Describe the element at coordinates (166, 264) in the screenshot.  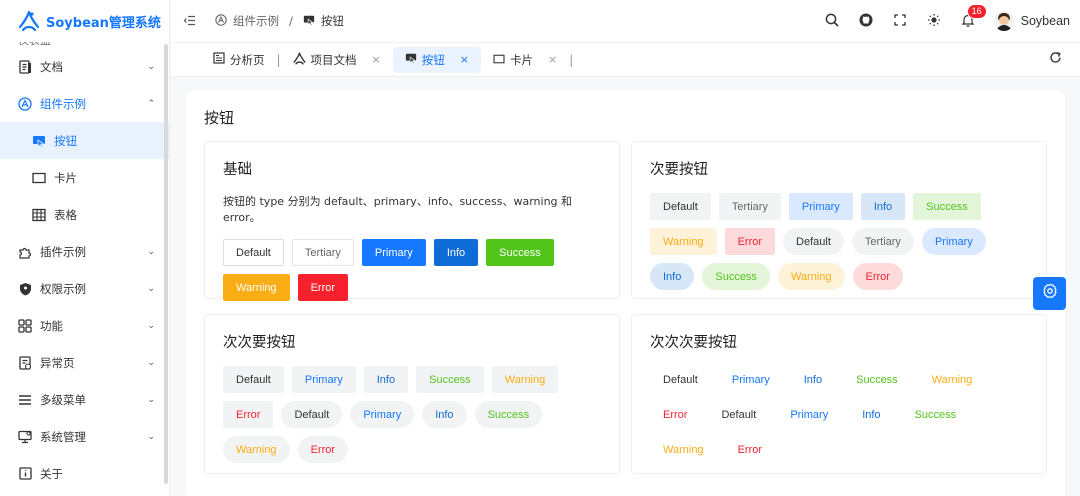
I see `sidebar-scrollbar` at that location.